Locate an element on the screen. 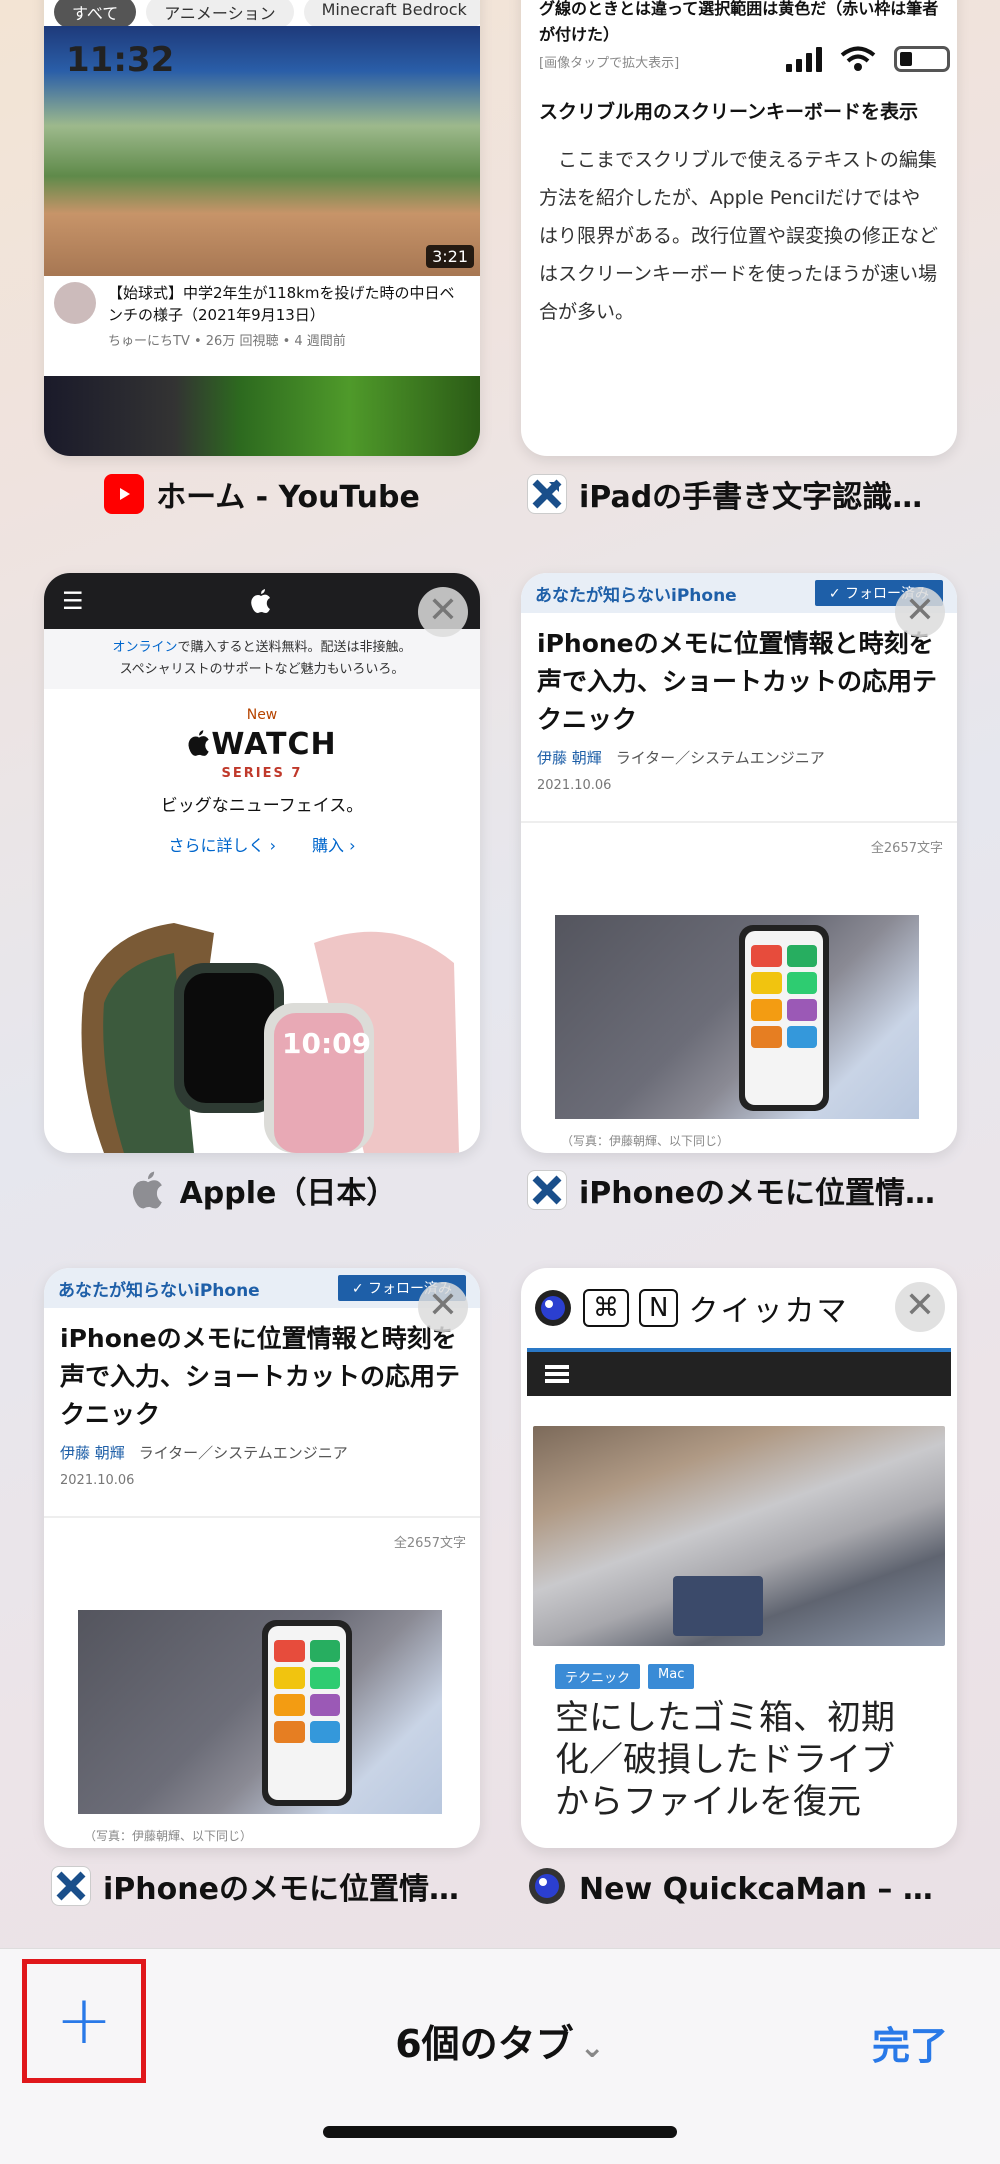 The image size is (1000, 2164). new-label: New is located at coordinates (262, 715).